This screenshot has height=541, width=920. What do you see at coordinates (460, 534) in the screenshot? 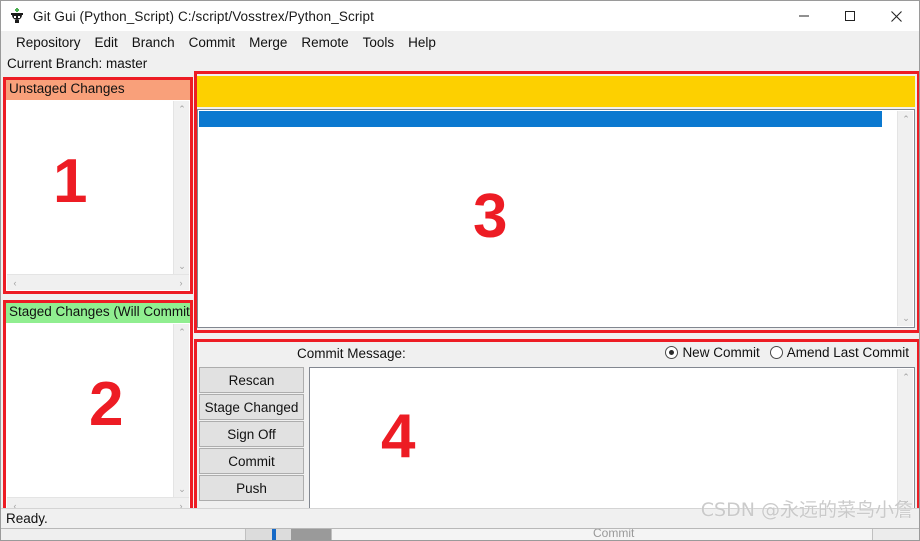
I see `background-window-sliver: Commit` at bounding box center [460, 534].